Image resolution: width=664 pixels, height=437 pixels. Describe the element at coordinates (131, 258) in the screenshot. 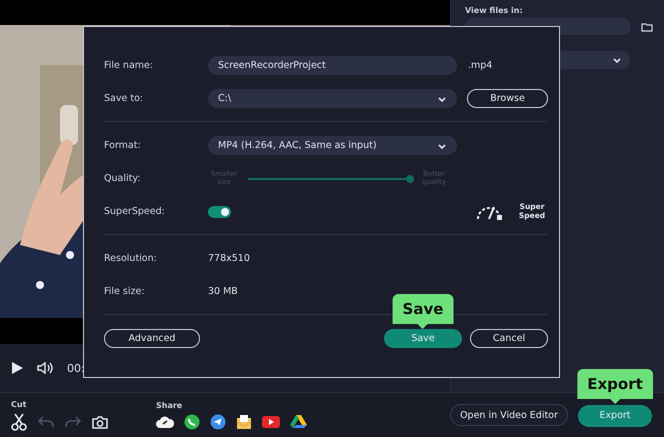

I see `field-label: Resolution:` at that location.